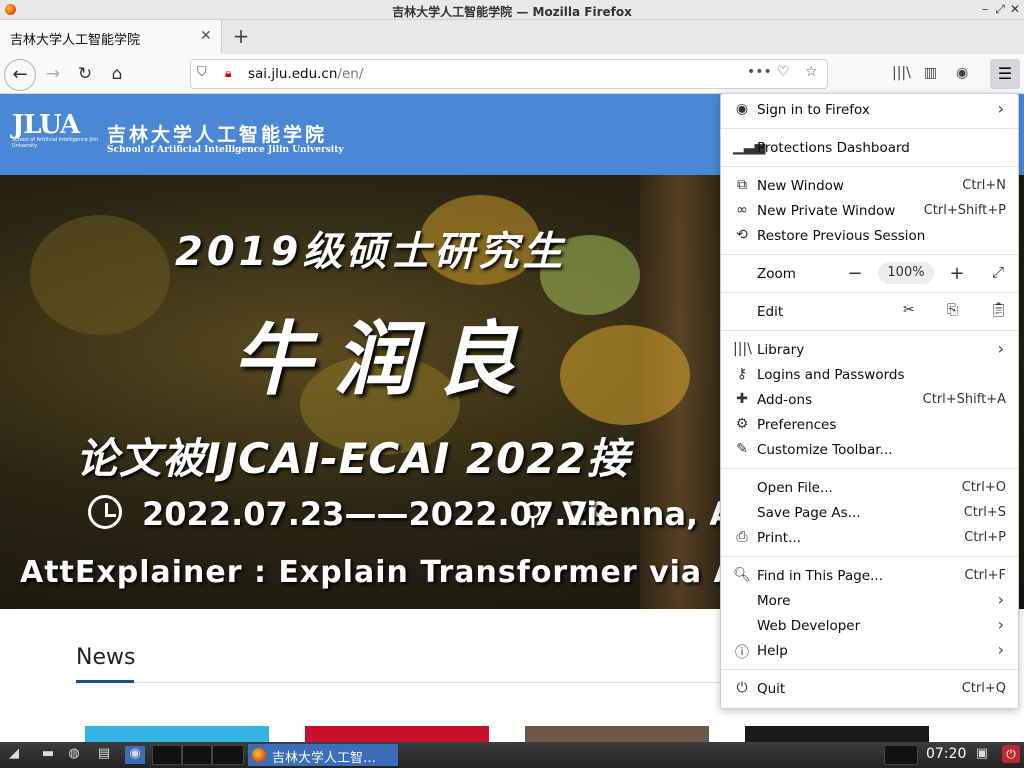 The height and width of the screenshot is (768, 1024). I want to click on insecure-lock-icon: 🔒︎, so click(228, 73).